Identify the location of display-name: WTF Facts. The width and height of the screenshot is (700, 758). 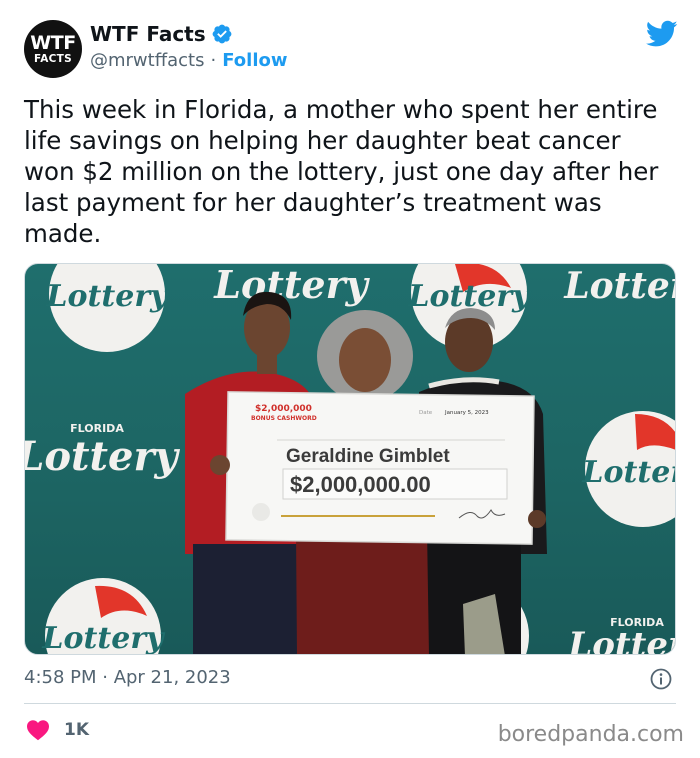
(148, 34).